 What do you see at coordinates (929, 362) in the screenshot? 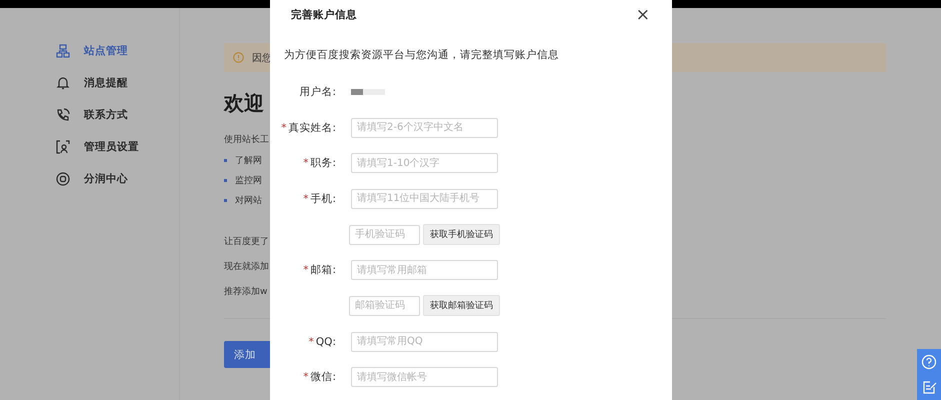
I see `help-icon` at bounding box center [929, 362].